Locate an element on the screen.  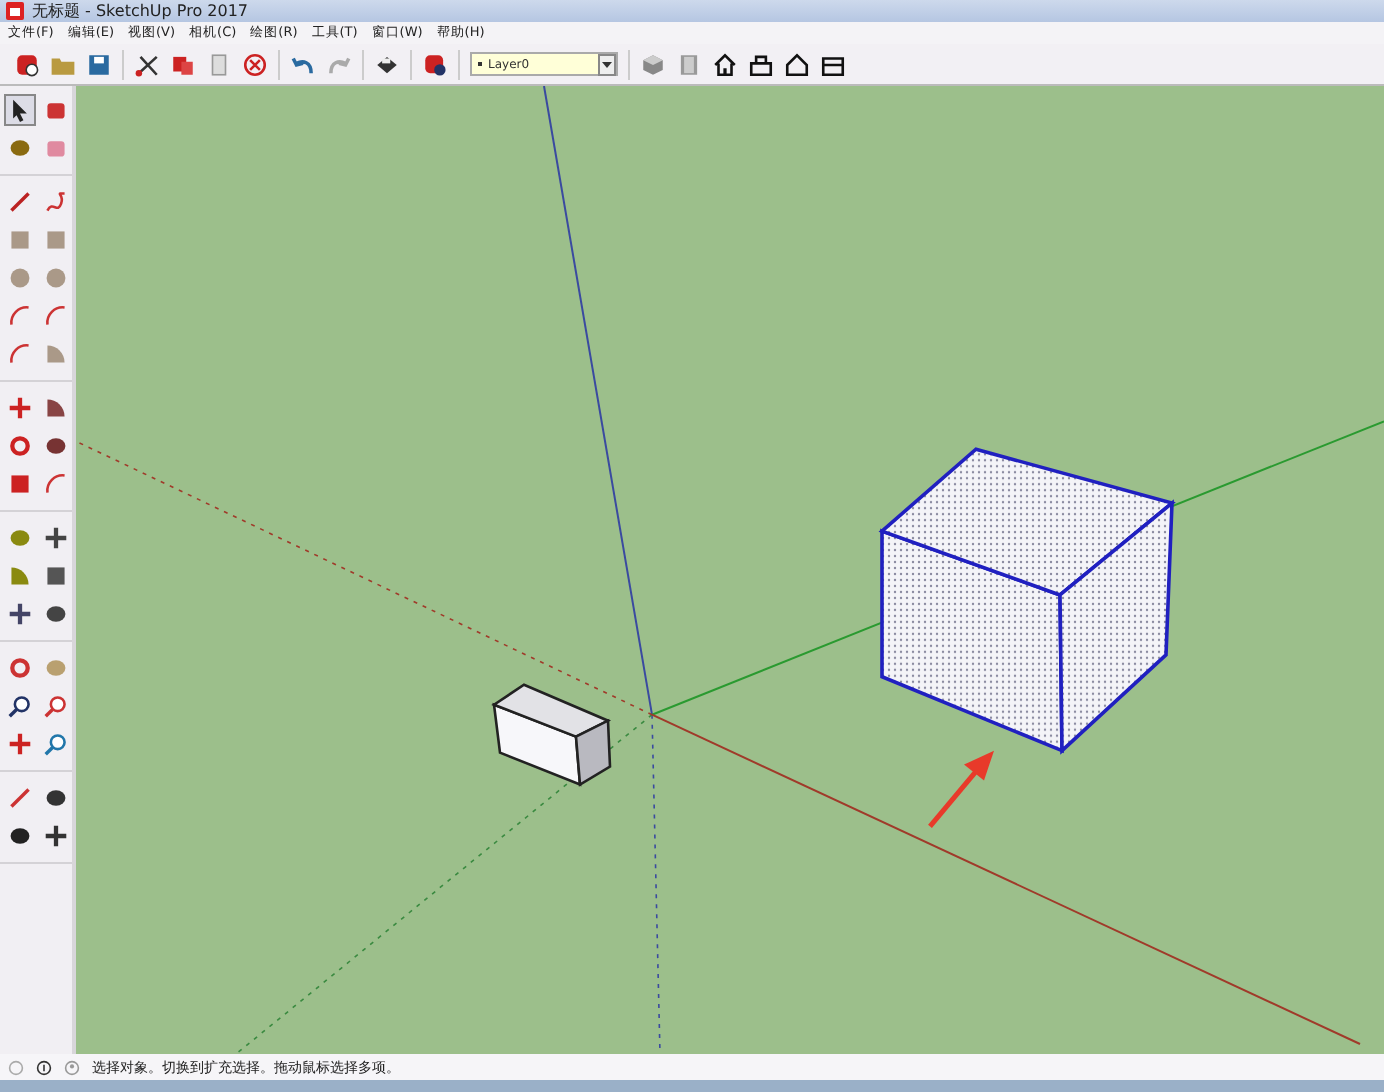
zoom-icon is located at coordinates (20, 706).